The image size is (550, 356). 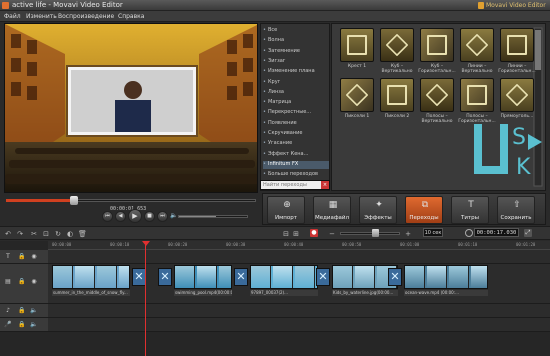 What do you see at coordinates (296, 124) in the screenshot?
I see `category-item: Появление` at bounding box center [296, 124].